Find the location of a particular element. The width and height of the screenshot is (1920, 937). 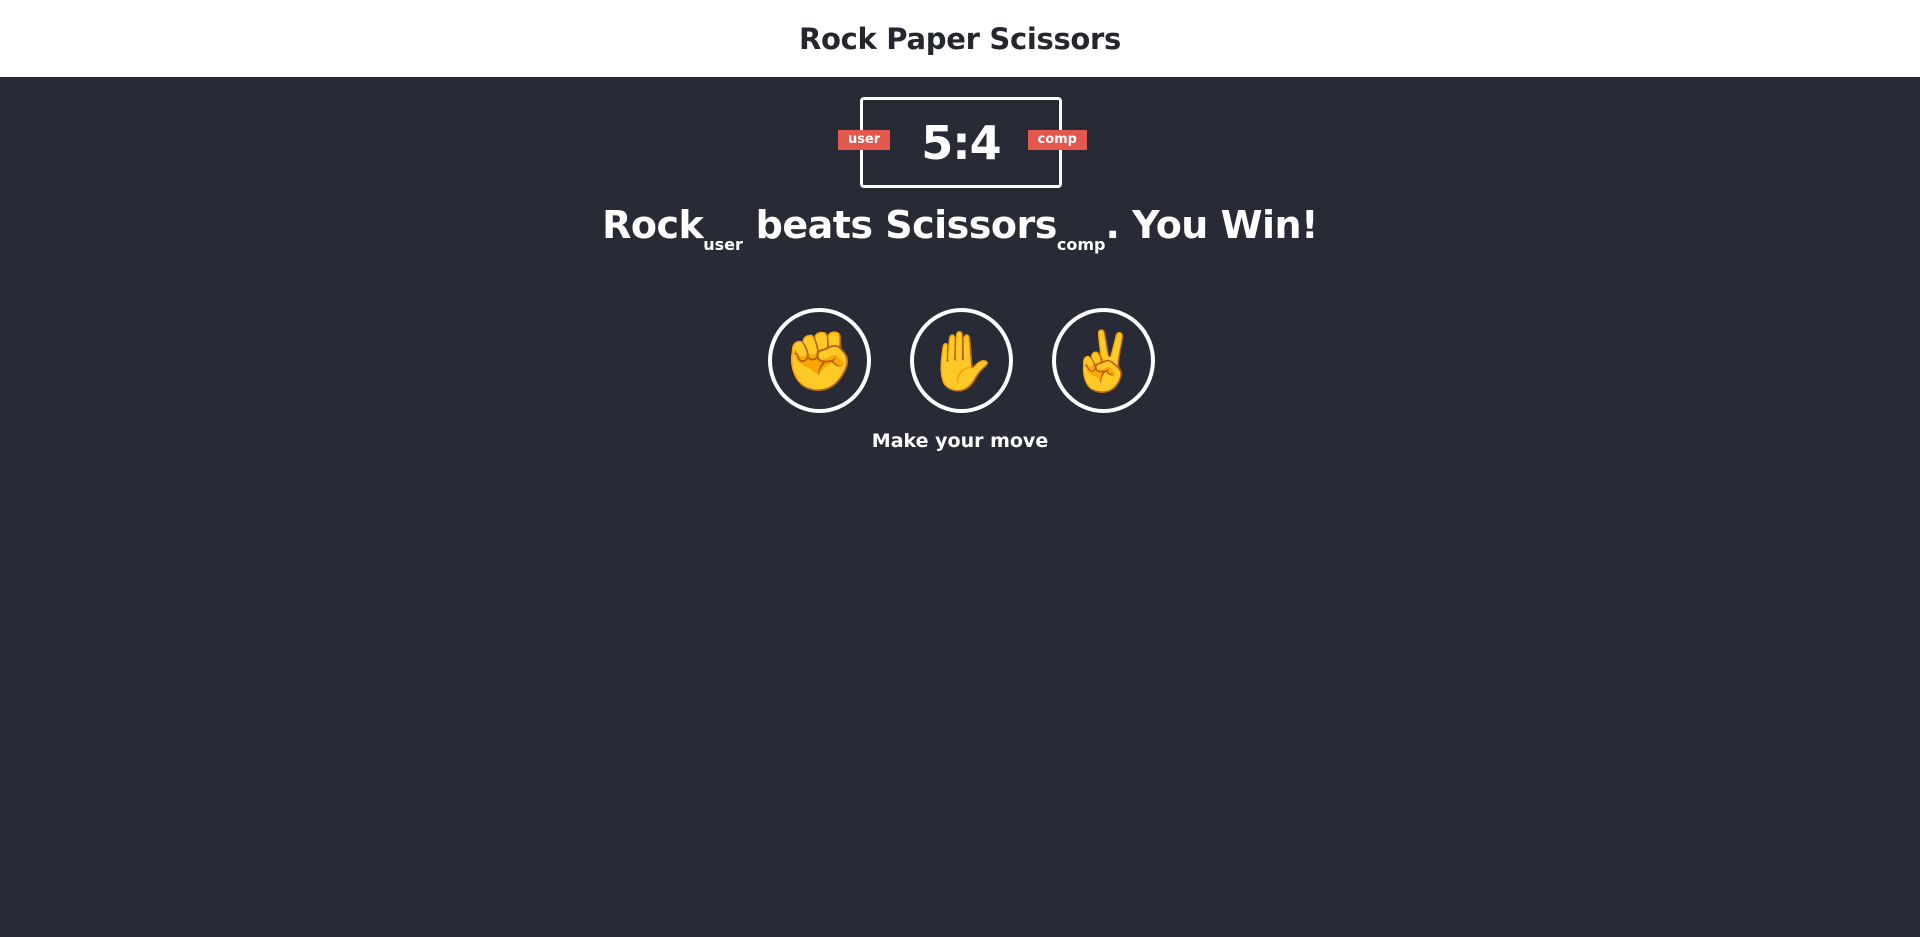

result-outcome: . You Win! is located at coordinates (1212, 225).